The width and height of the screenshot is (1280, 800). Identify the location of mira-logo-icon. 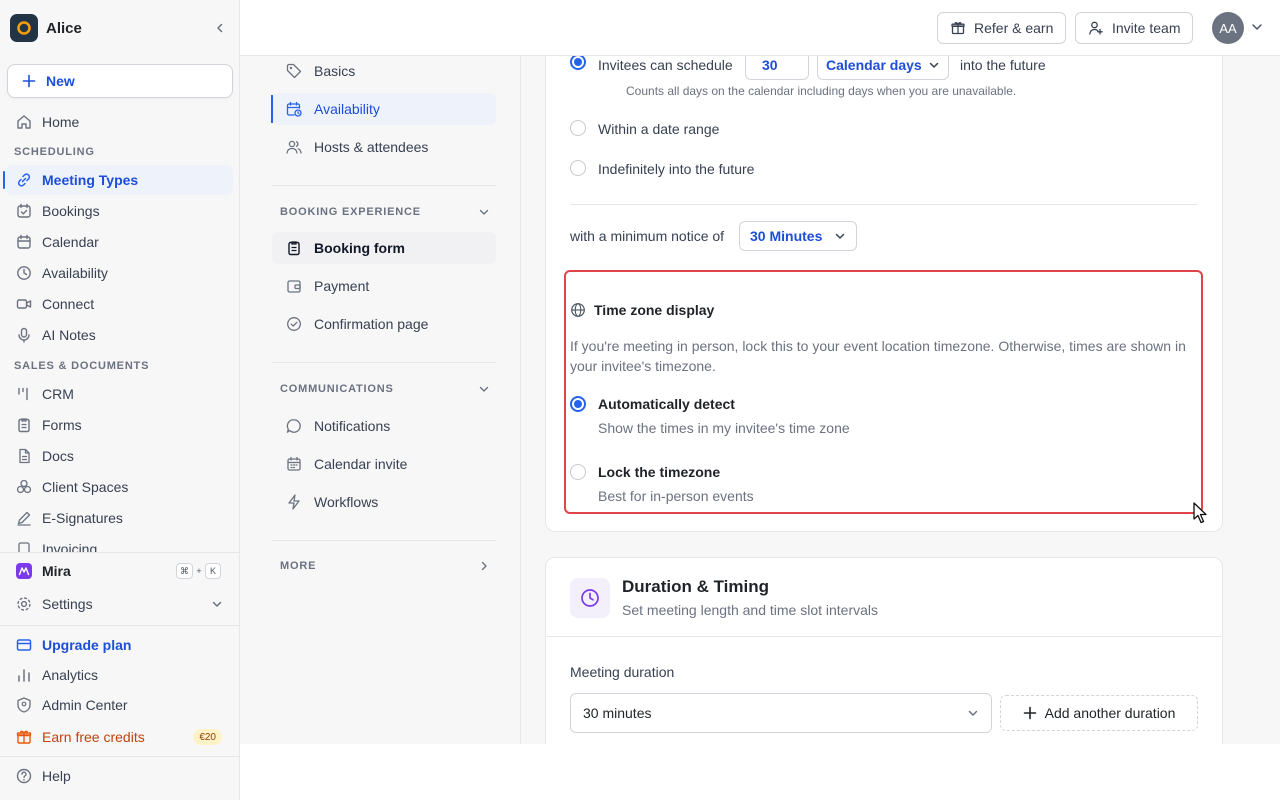
(24, 571).